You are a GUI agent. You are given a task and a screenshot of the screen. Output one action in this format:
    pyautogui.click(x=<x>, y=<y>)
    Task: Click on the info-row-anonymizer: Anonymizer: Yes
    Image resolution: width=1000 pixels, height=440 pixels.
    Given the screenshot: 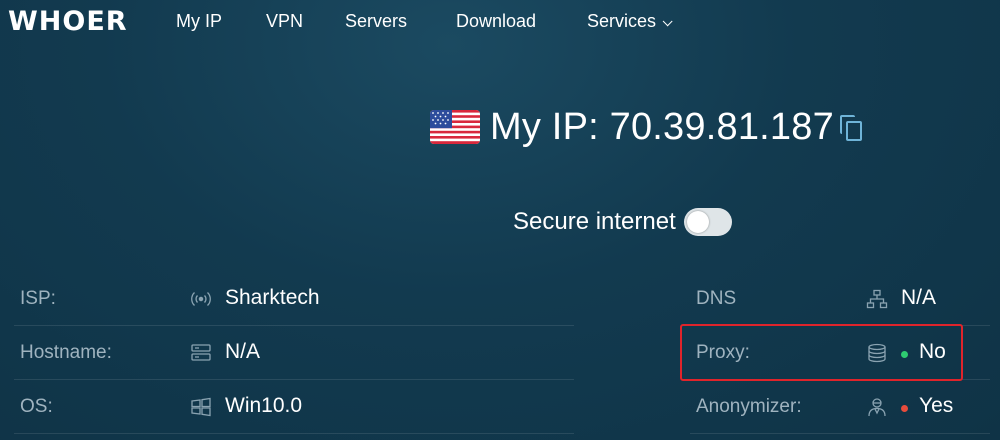 What is the action you would take?
    pyautogui.click(x=840, y=407)
    